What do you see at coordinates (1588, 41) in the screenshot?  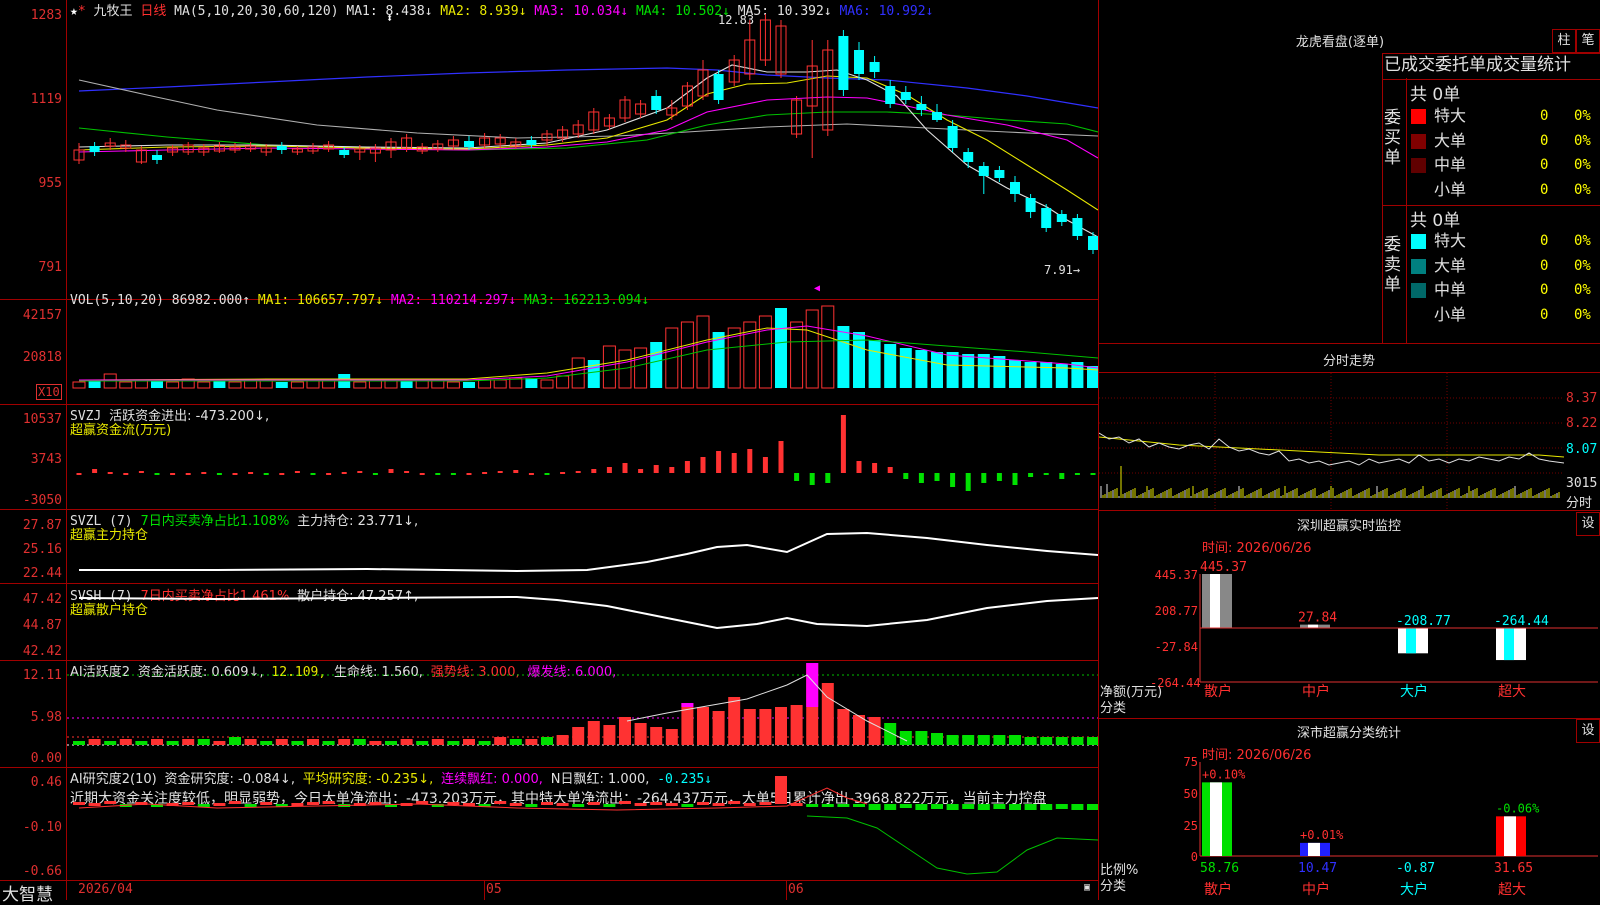 I see `tick-mode-button: 笔` at bounding box center [1588, 41].